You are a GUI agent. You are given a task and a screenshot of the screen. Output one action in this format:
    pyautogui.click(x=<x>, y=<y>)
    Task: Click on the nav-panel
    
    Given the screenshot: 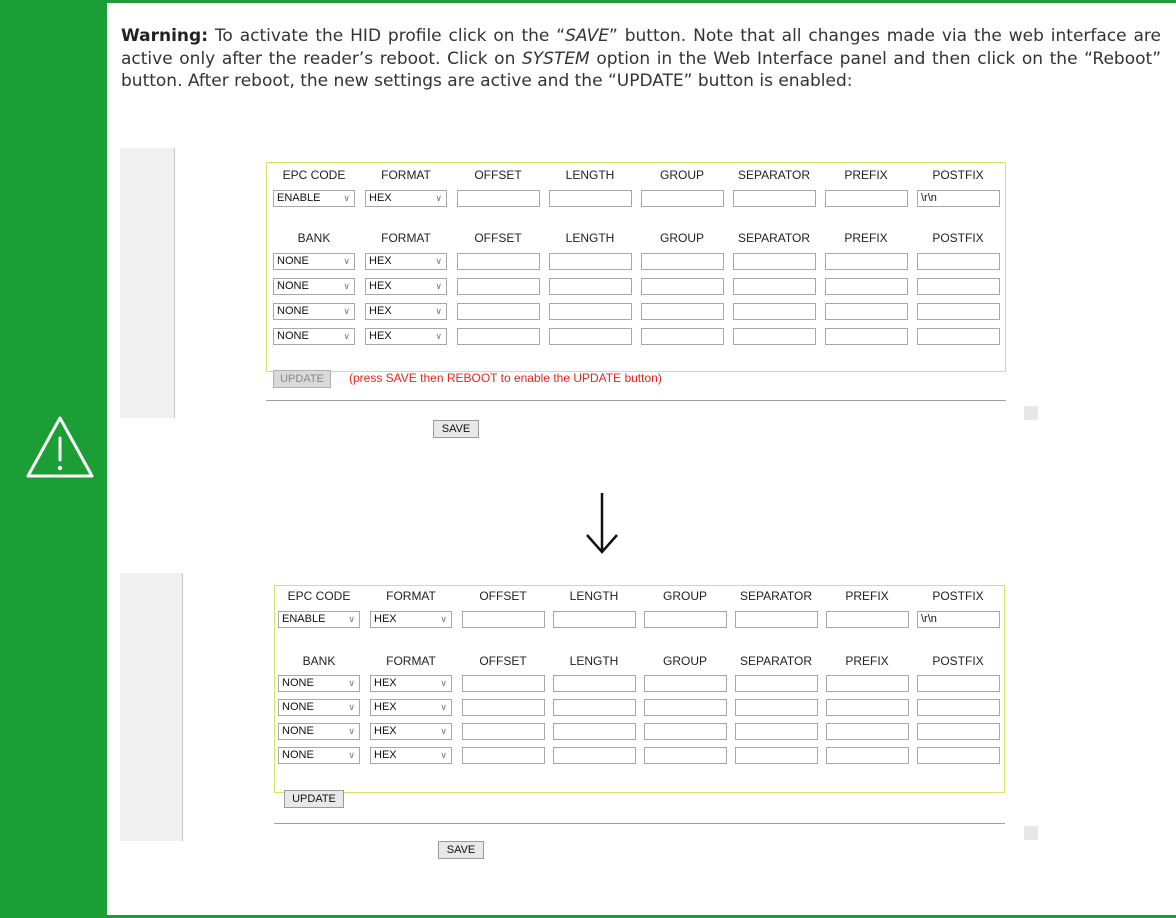 What is the action you would take?
    pyautogui.click(x=147, y=283)
    